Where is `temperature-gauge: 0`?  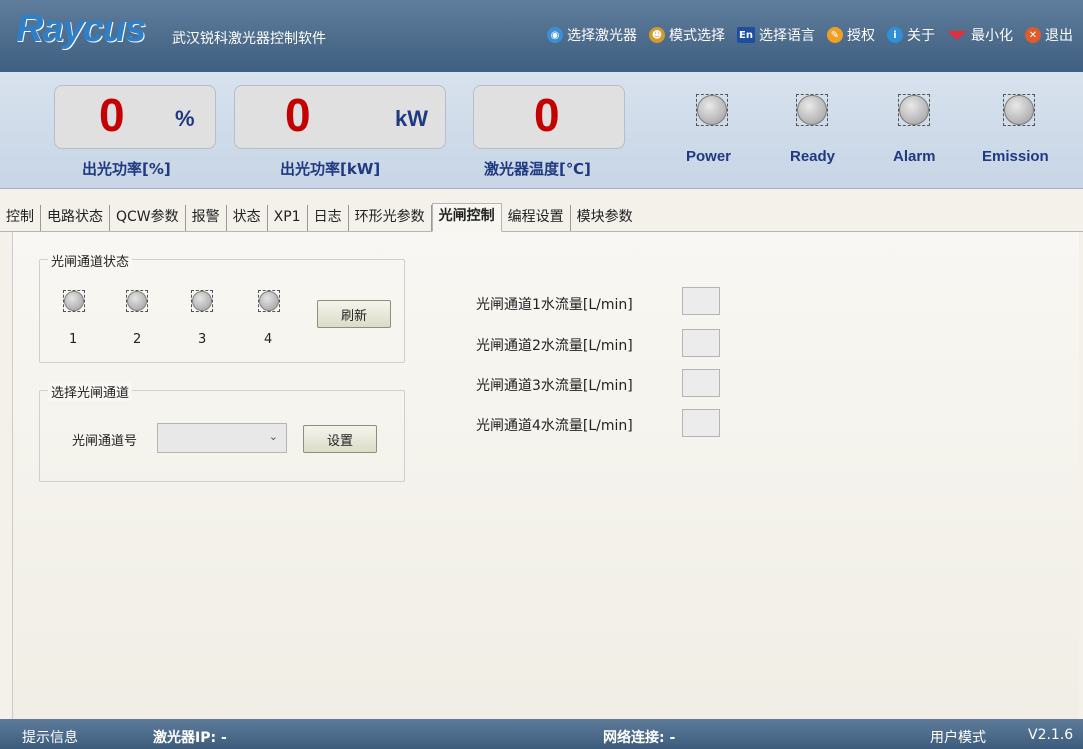 temperature-gauge: 0 is located at coordinates (549, 117).